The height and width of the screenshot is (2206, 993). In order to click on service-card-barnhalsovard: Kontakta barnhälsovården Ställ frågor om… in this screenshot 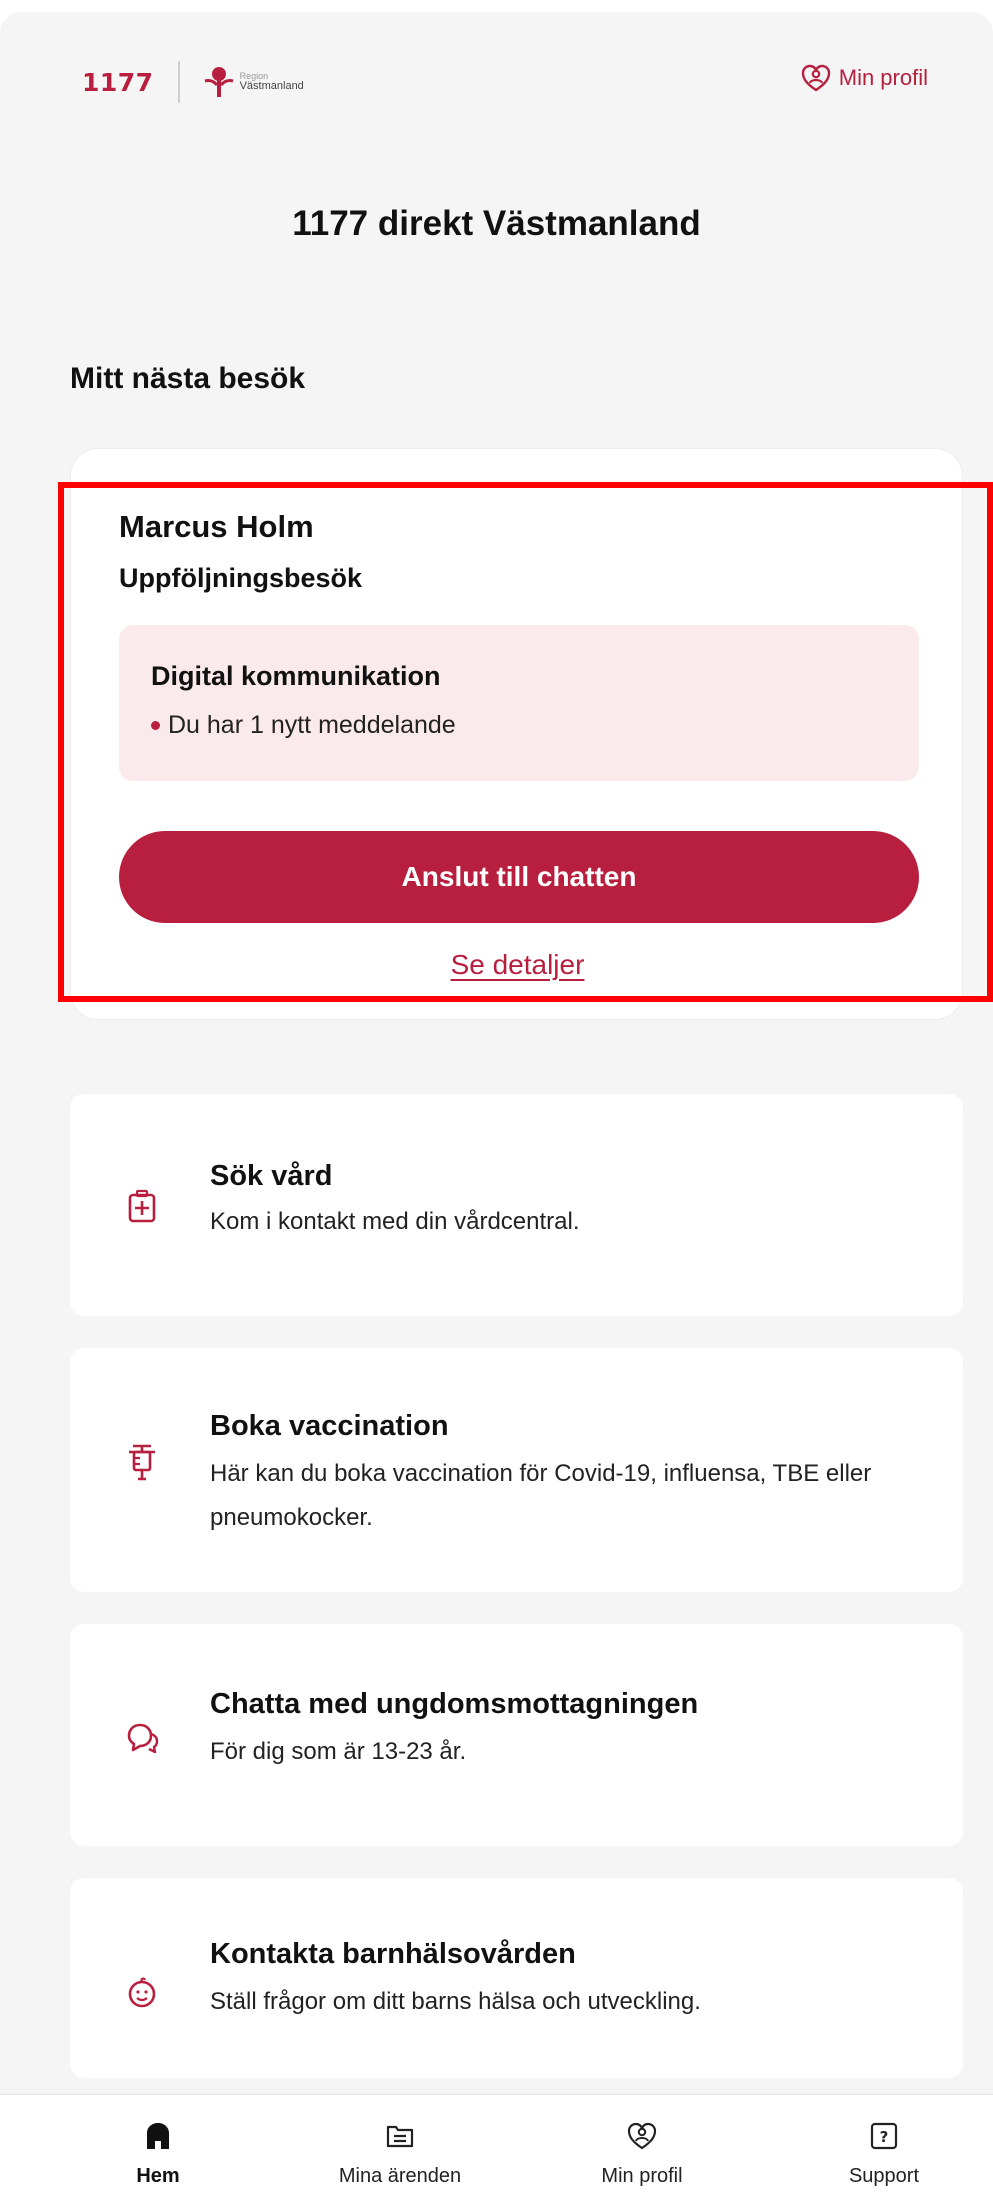, I will do `click(516, 1978)`.